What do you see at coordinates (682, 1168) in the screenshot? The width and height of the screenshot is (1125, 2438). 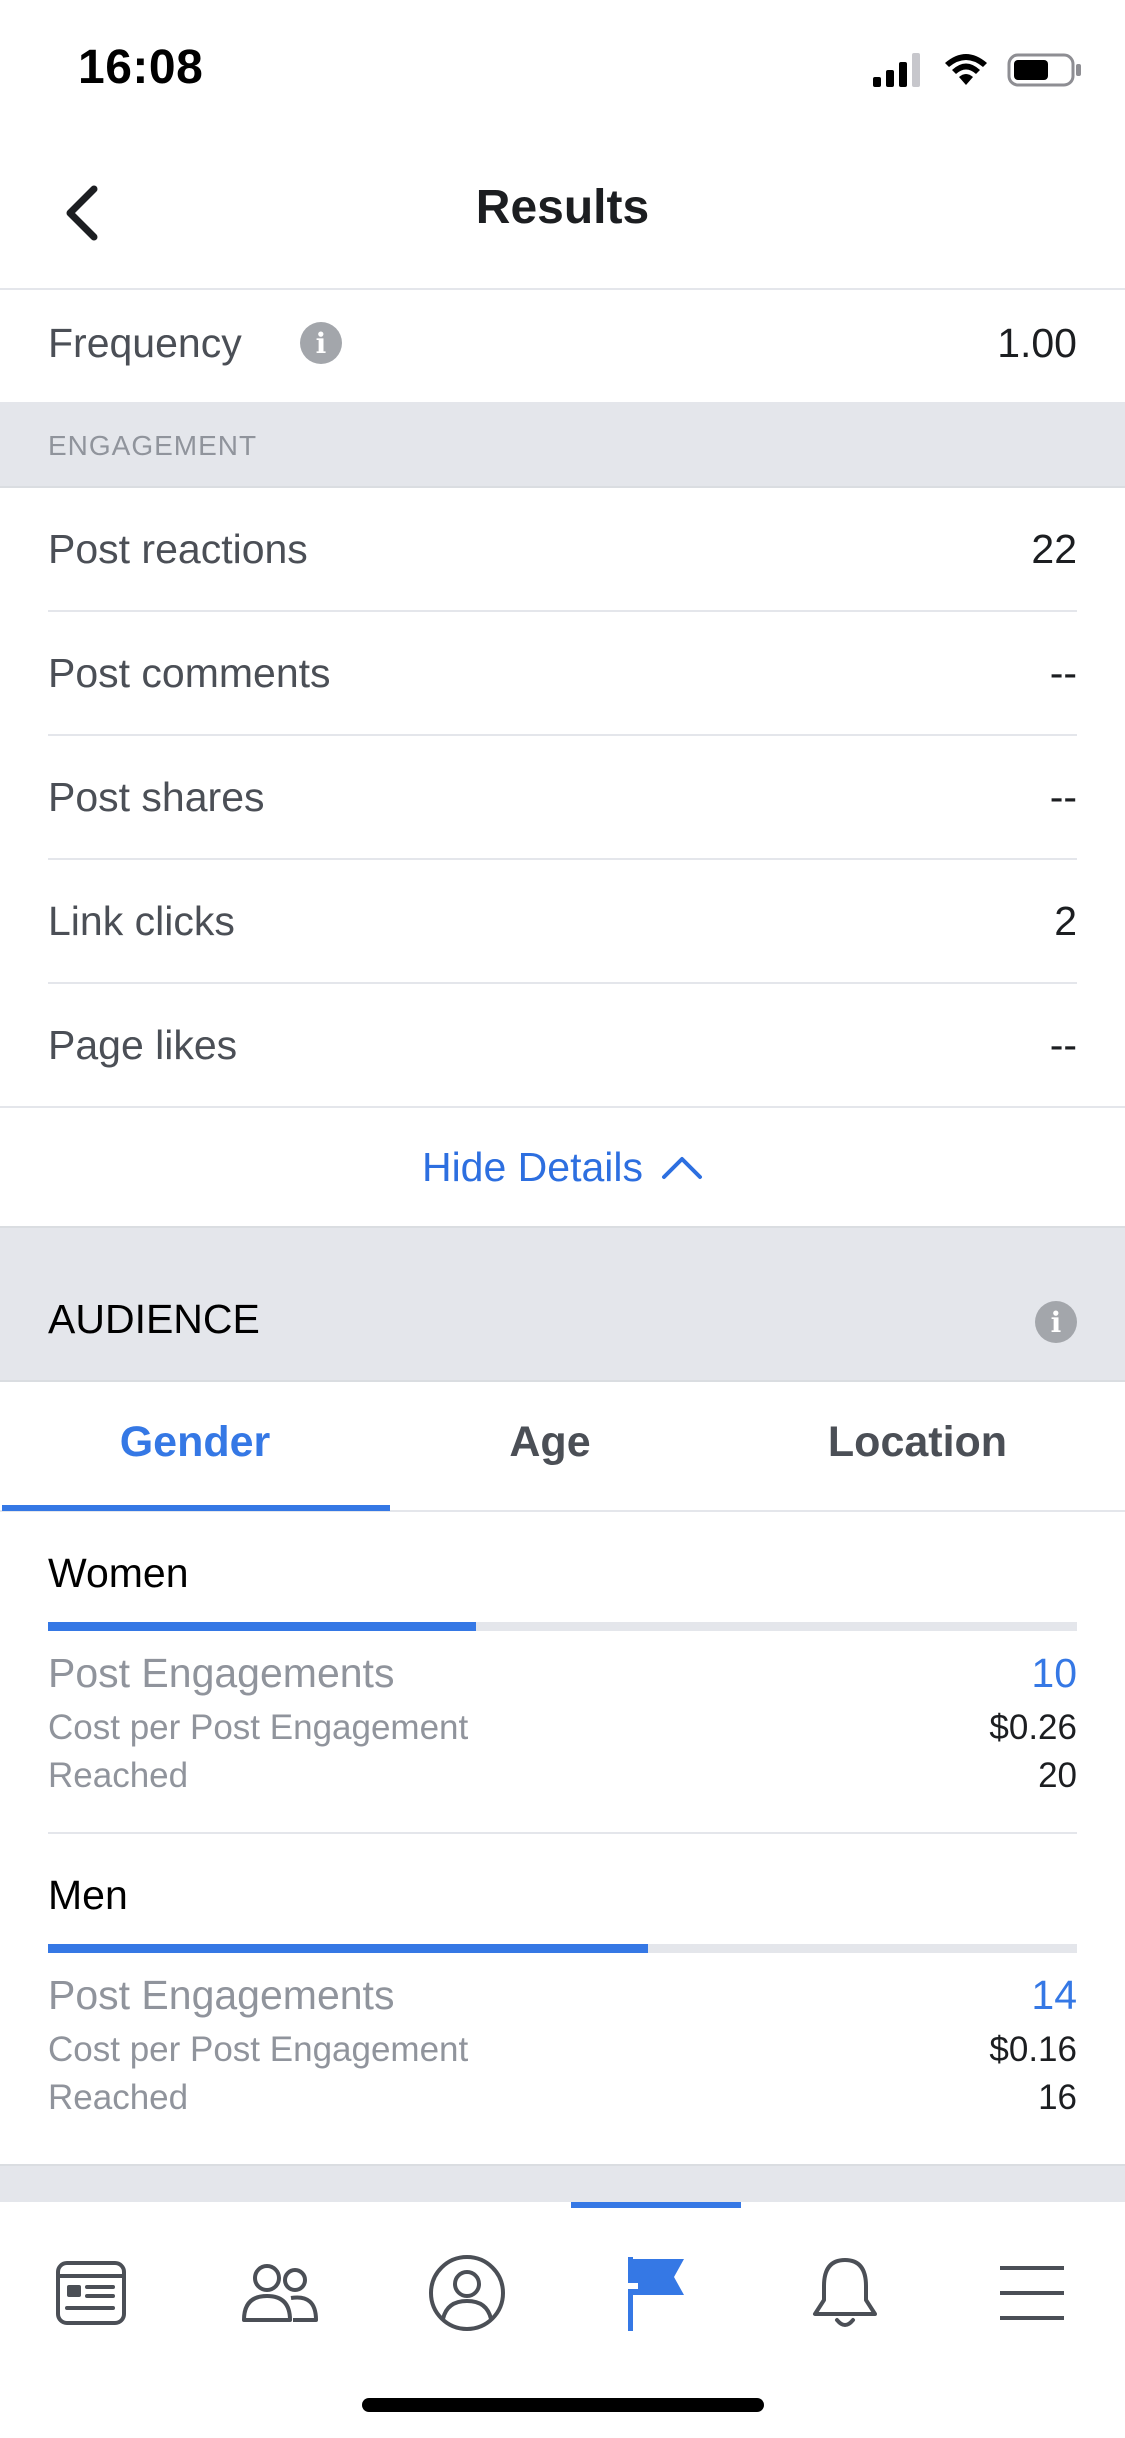 I see `chevron-up-icon` at bounding box center [682, 1168].